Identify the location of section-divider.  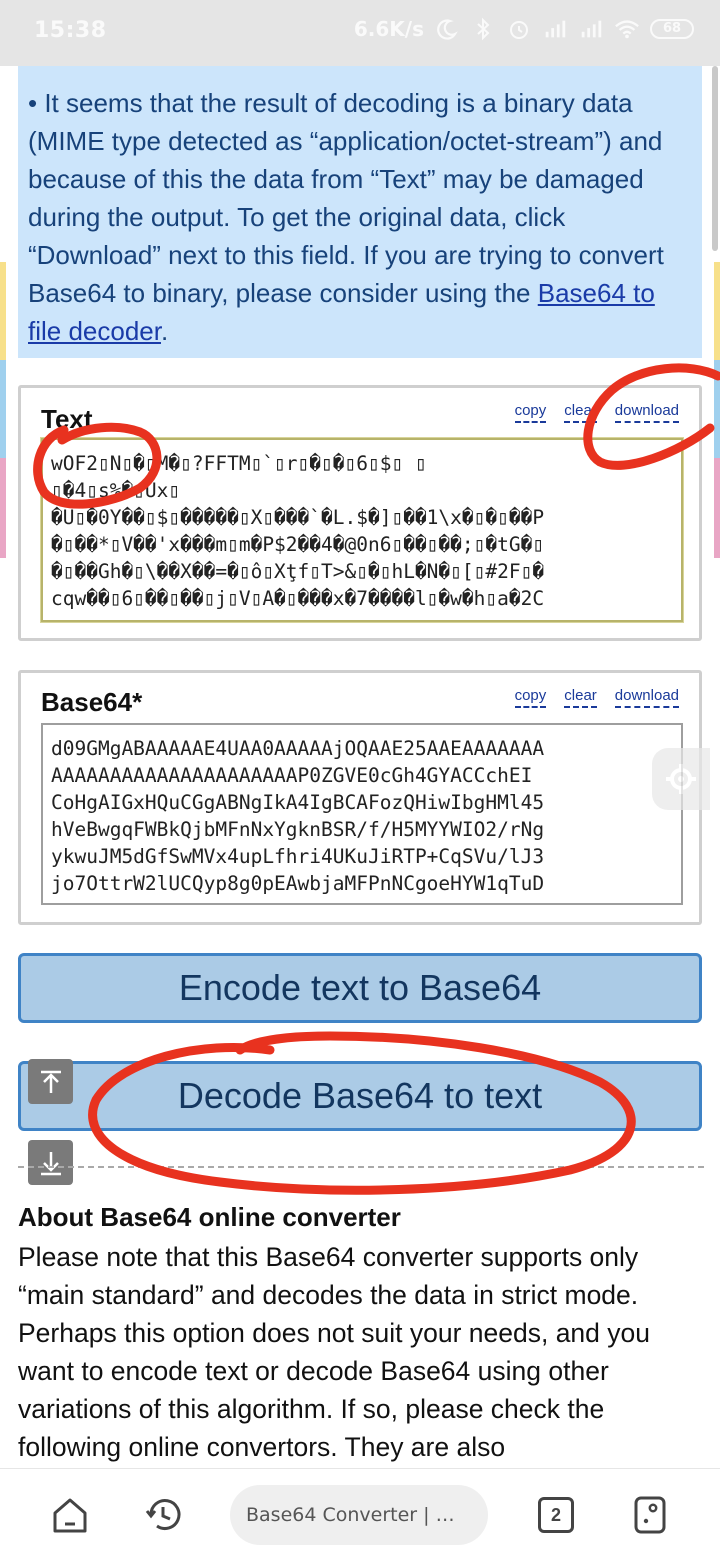
(361, 1167).